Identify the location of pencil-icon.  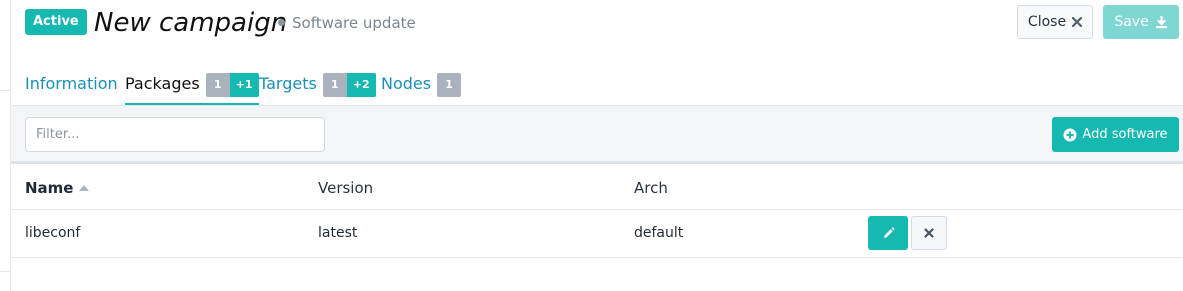
(889, 232).